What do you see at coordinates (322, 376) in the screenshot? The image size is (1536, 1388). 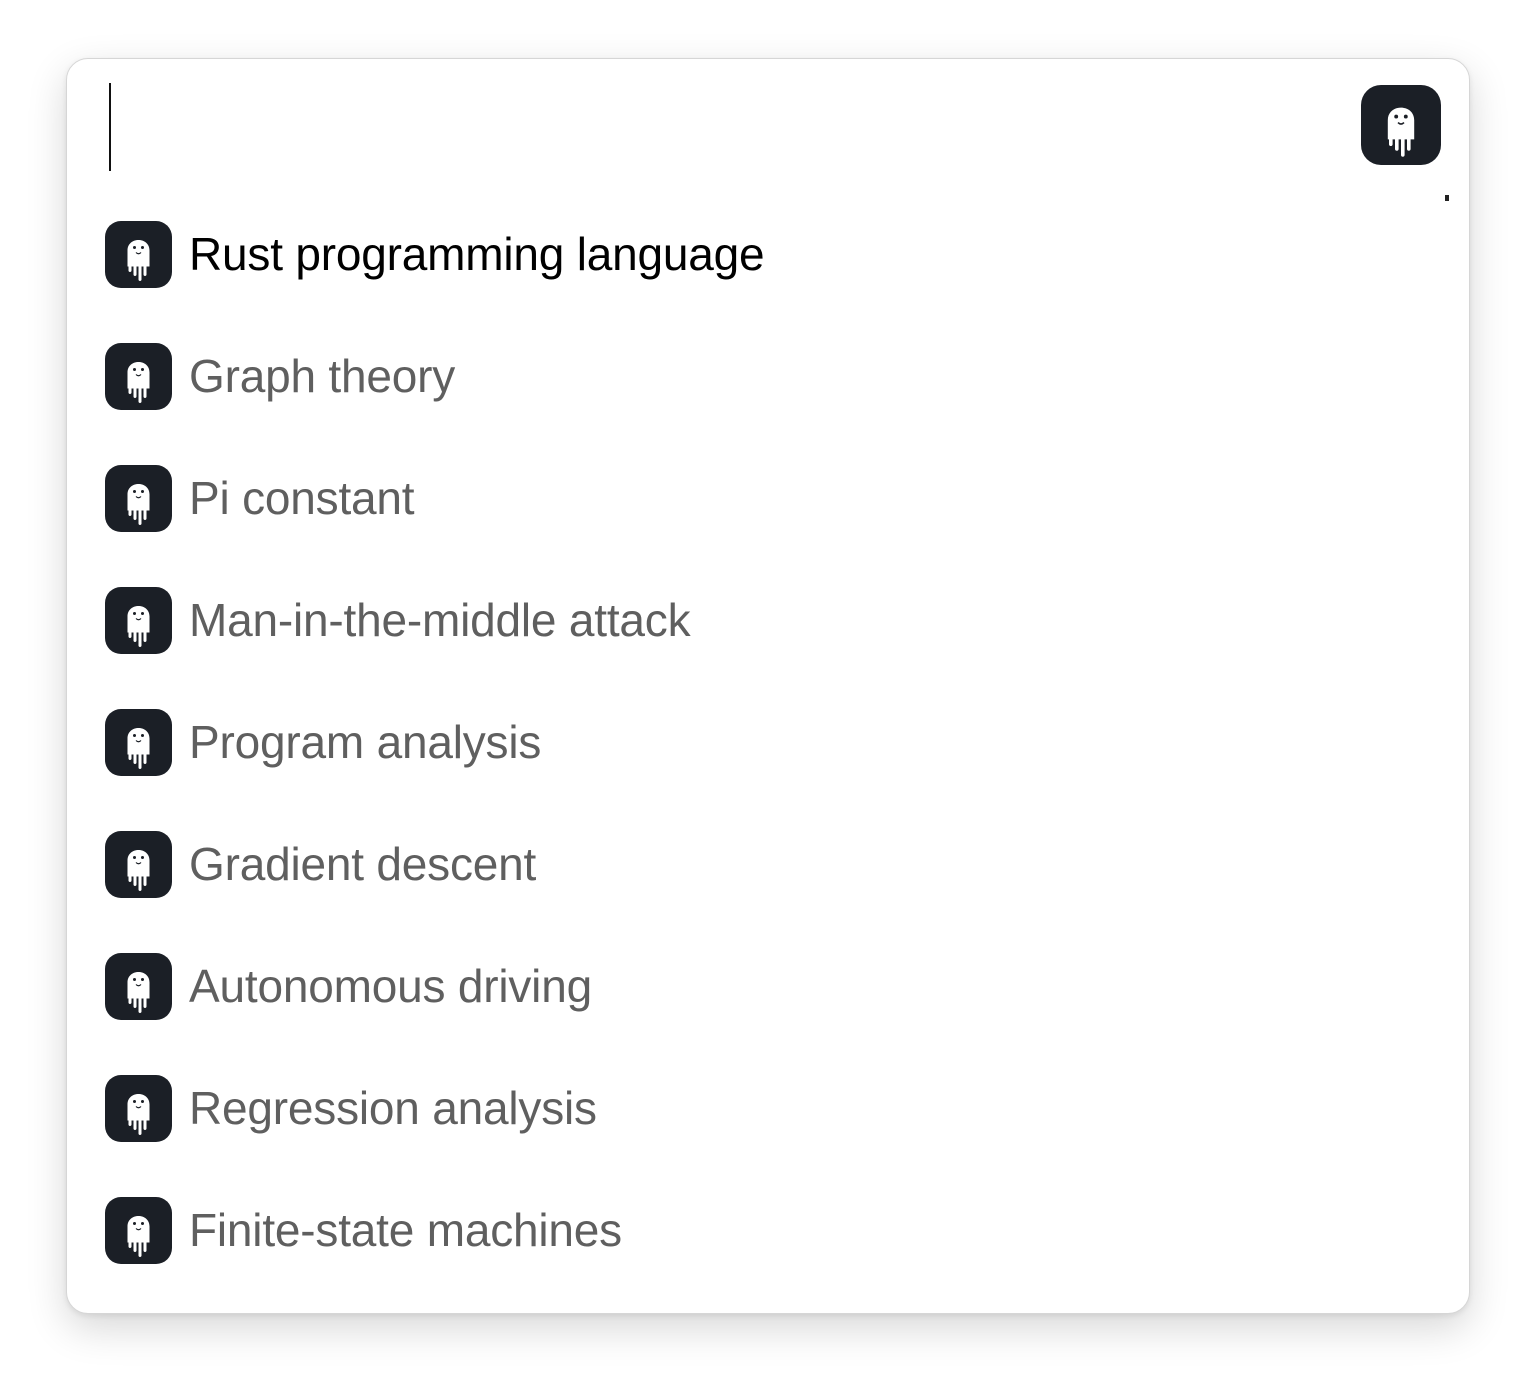 I see `result-label: Graph theory` at bounding box center [322, 376].